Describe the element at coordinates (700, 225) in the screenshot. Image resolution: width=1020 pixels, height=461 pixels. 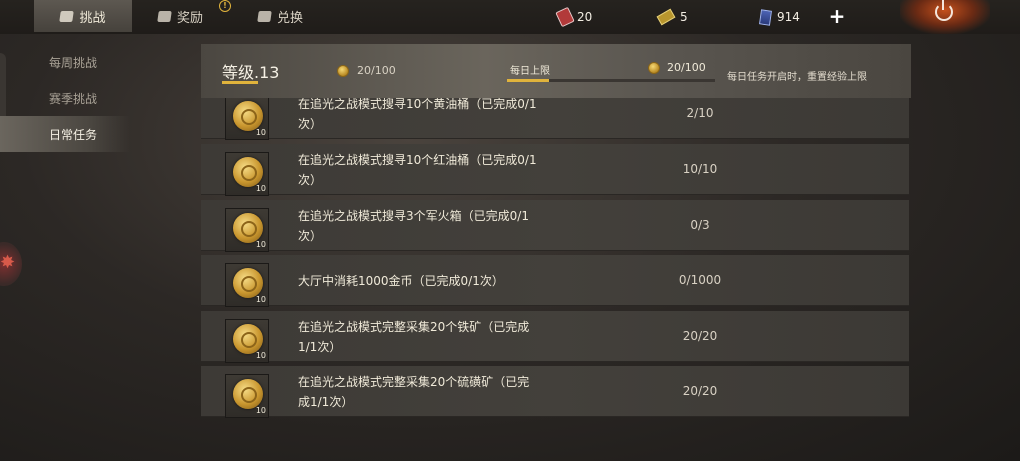
I see `task-progress: 0/3` at that location.